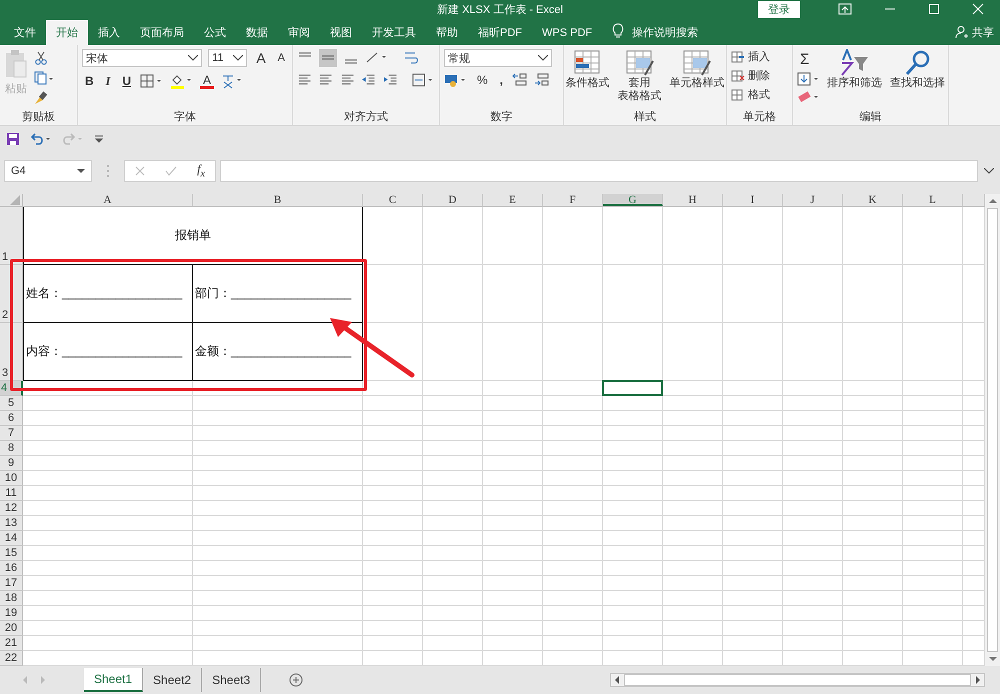 The height and width of the screenshot is (694, 1000). Describe the element at coordinates (989, 171) in the screenshot. I see `expand-icon` at that location.